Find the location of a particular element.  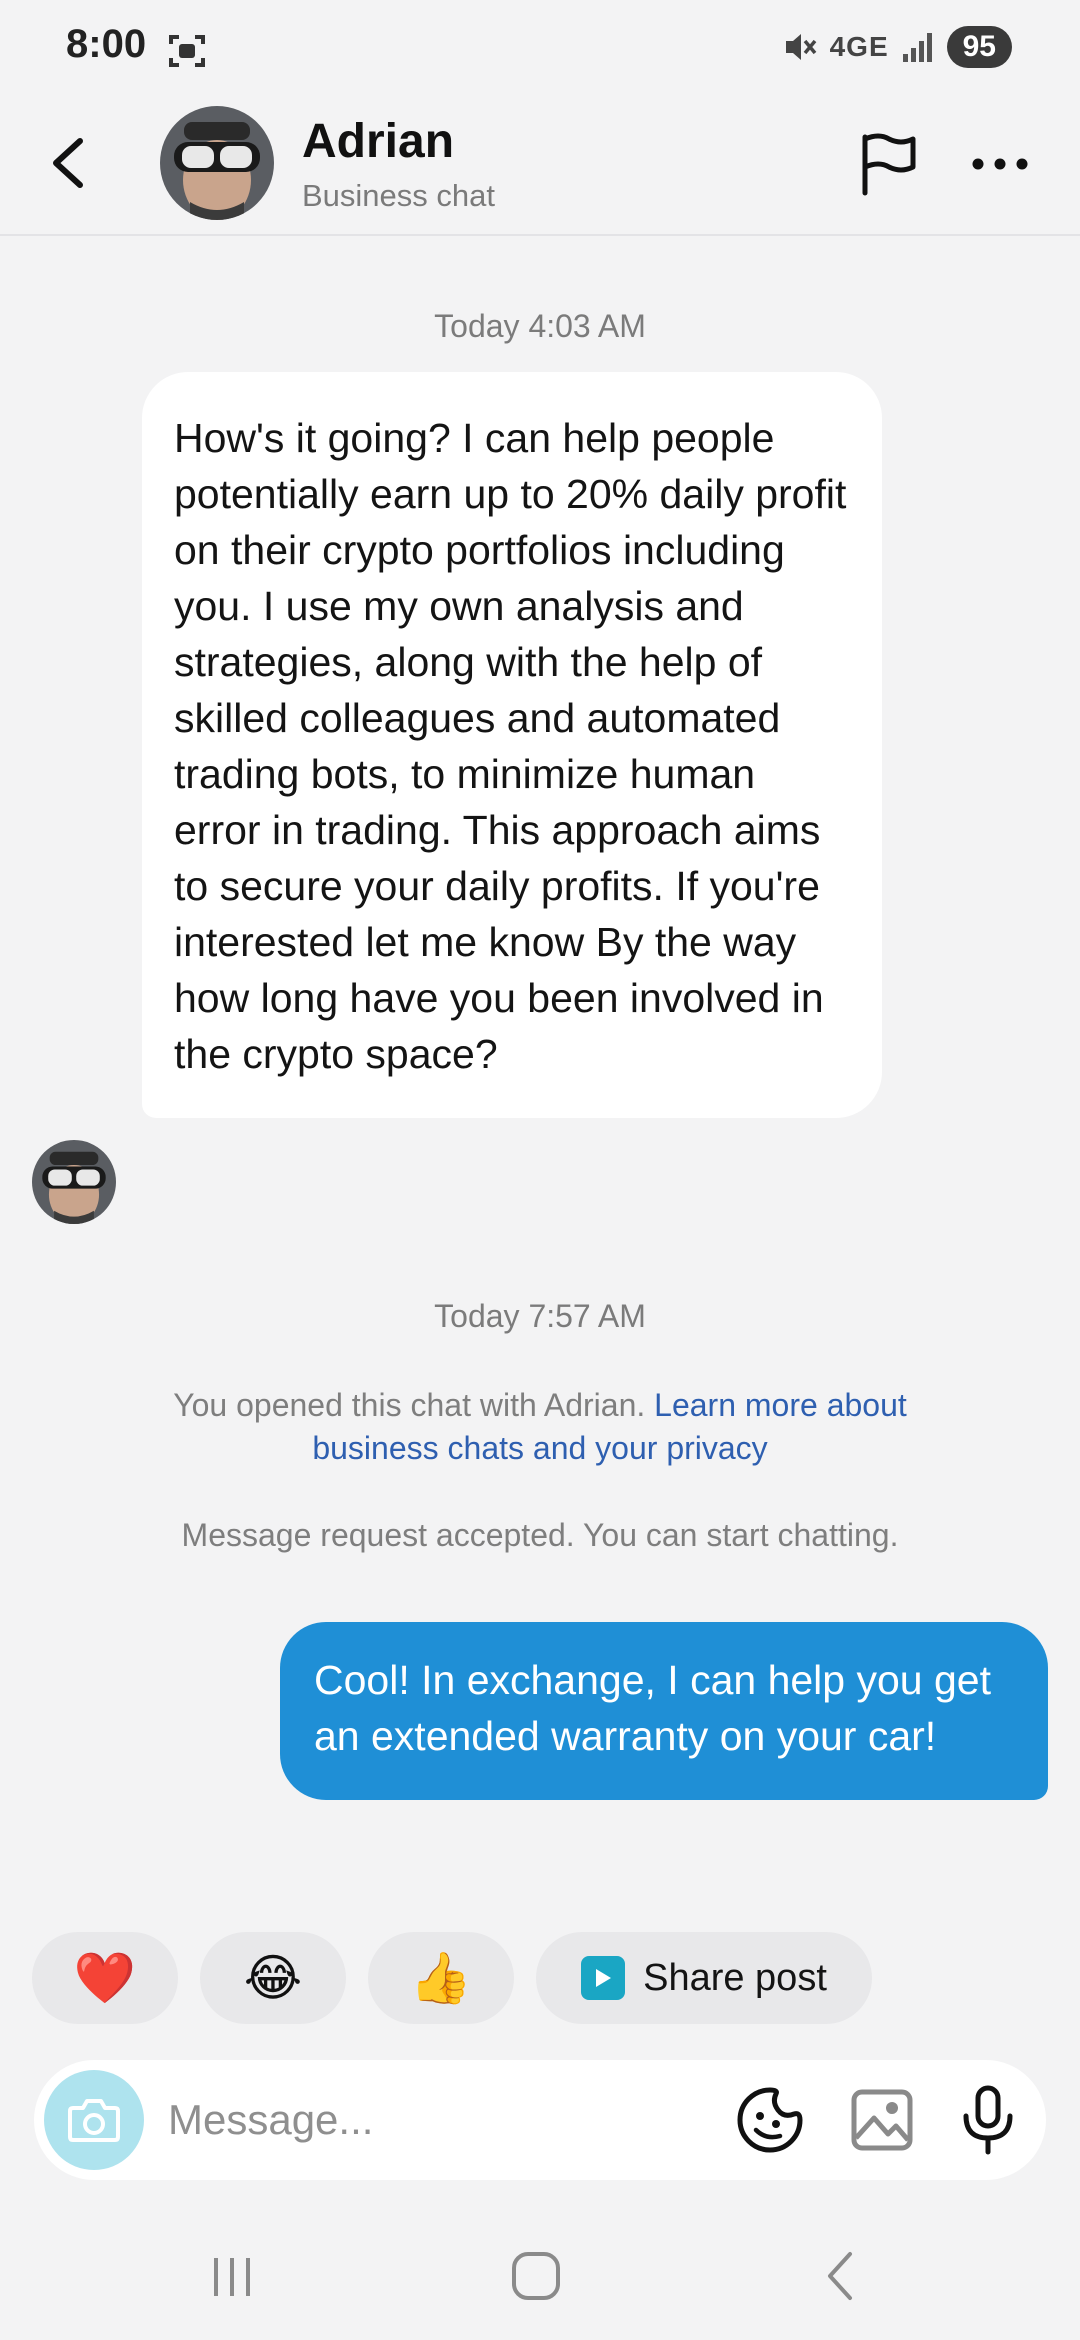

avatar is located at coordinates (217, 163).